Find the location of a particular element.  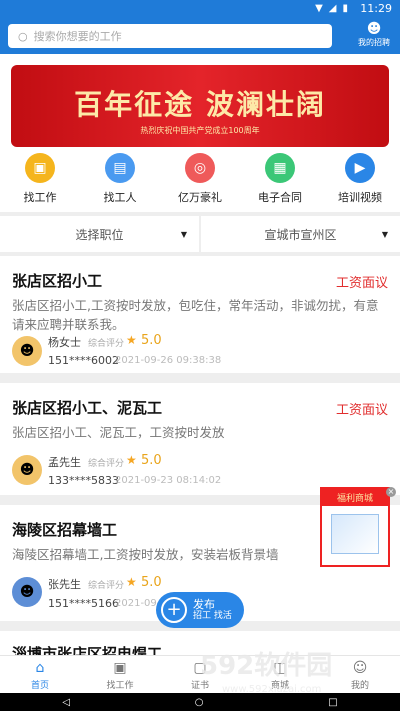

recents-icon: □ is located at coordinates (332, 702).